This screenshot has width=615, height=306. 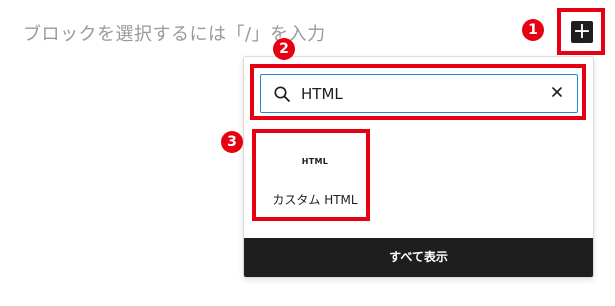 What do you see at coordinates (533, 30) in the screenshot?
I see `annotation-marker-1: 1` at bounding box center [533, 30].